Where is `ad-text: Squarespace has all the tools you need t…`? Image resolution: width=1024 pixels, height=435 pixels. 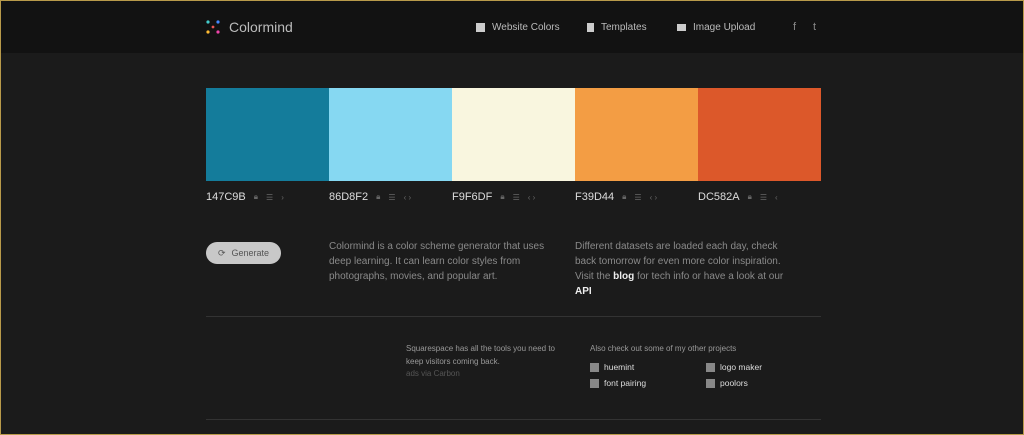 ad-text: Squarespace has all the tools you need t… is located at coordinates (481, 355).